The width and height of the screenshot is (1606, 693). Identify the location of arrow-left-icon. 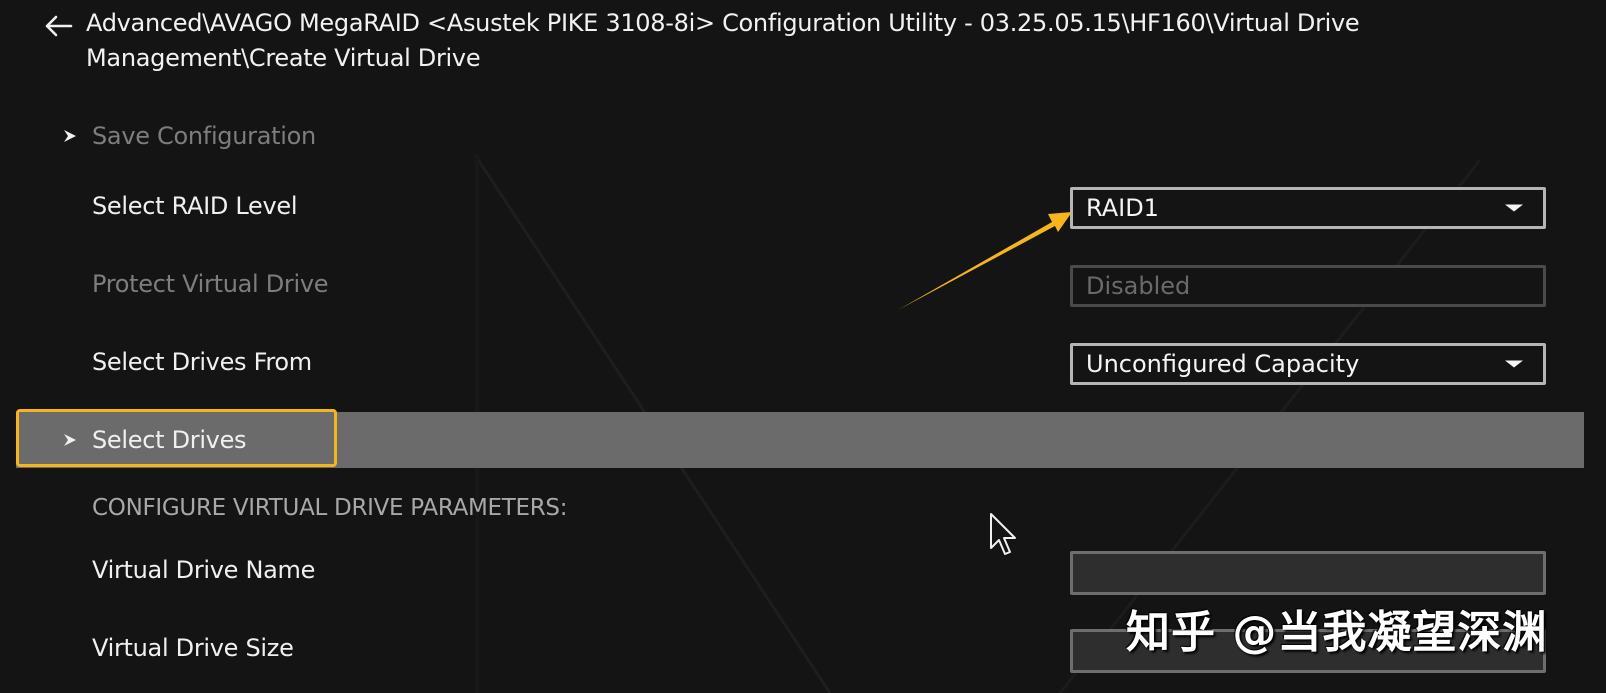
(58, 26).